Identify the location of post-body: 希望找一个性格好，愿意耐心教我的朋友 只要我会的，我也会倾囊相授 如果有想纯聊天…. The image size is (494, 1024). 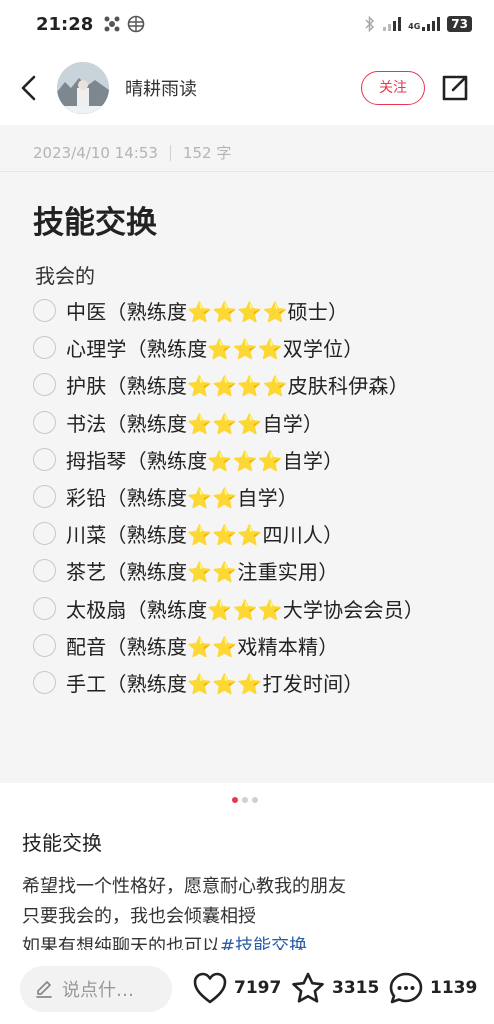
(247, 911).